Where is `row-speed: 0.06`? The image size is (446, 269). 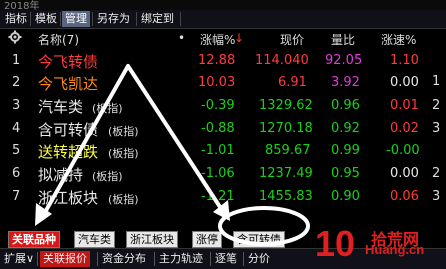 row-speed: 0.06 is located at coordinates (404, 196).